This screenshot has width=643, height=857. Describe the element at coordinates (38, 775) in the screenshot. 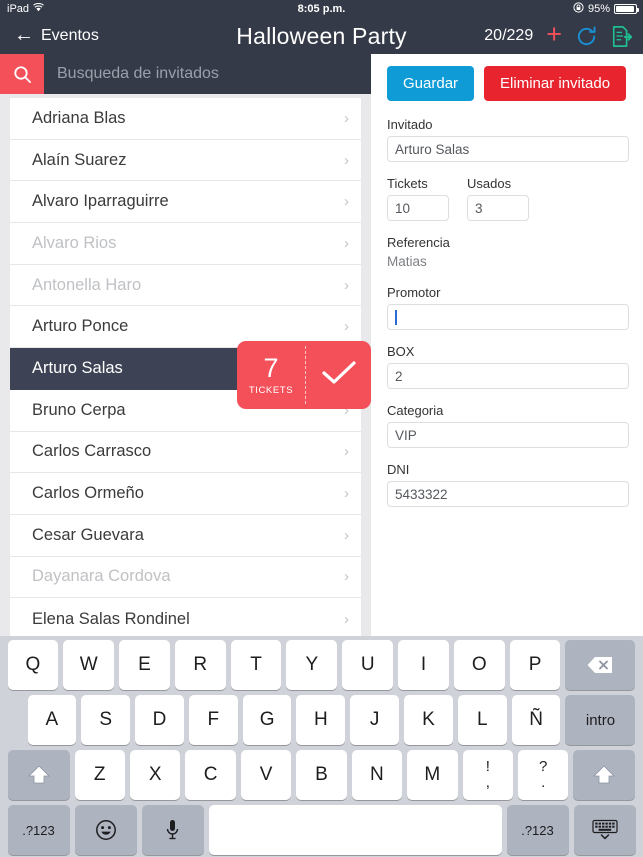

I see `shift-key-left` at that location.